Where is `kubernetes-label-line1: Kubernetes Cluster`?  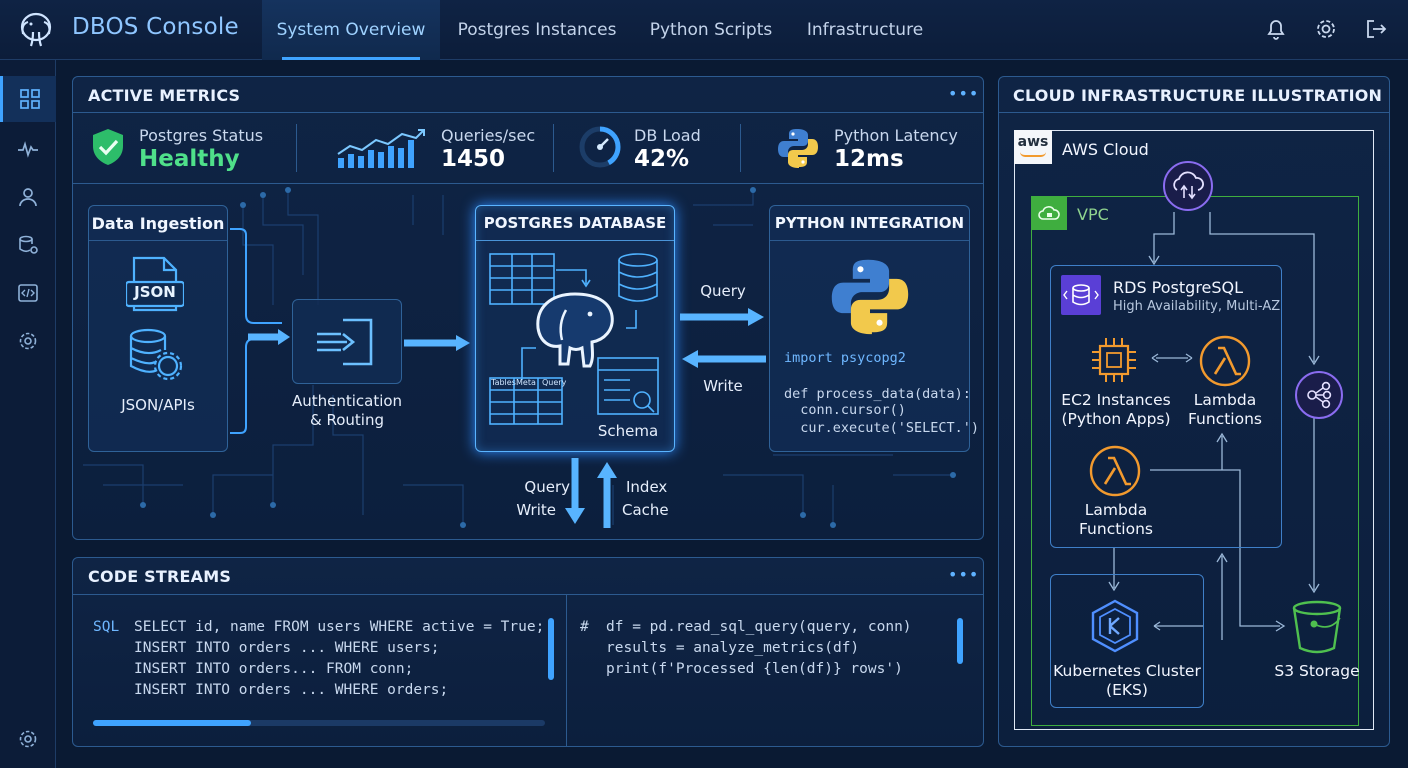 kubernetes-label-line1: Kubernetes Cluster is located at coordinates (1127, 671).